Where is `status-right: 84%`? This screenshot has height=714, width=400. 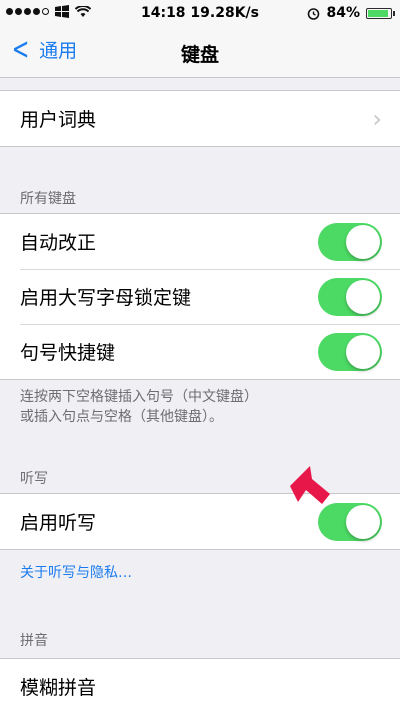
status-right: 84% is located at coordinates (351, 13).